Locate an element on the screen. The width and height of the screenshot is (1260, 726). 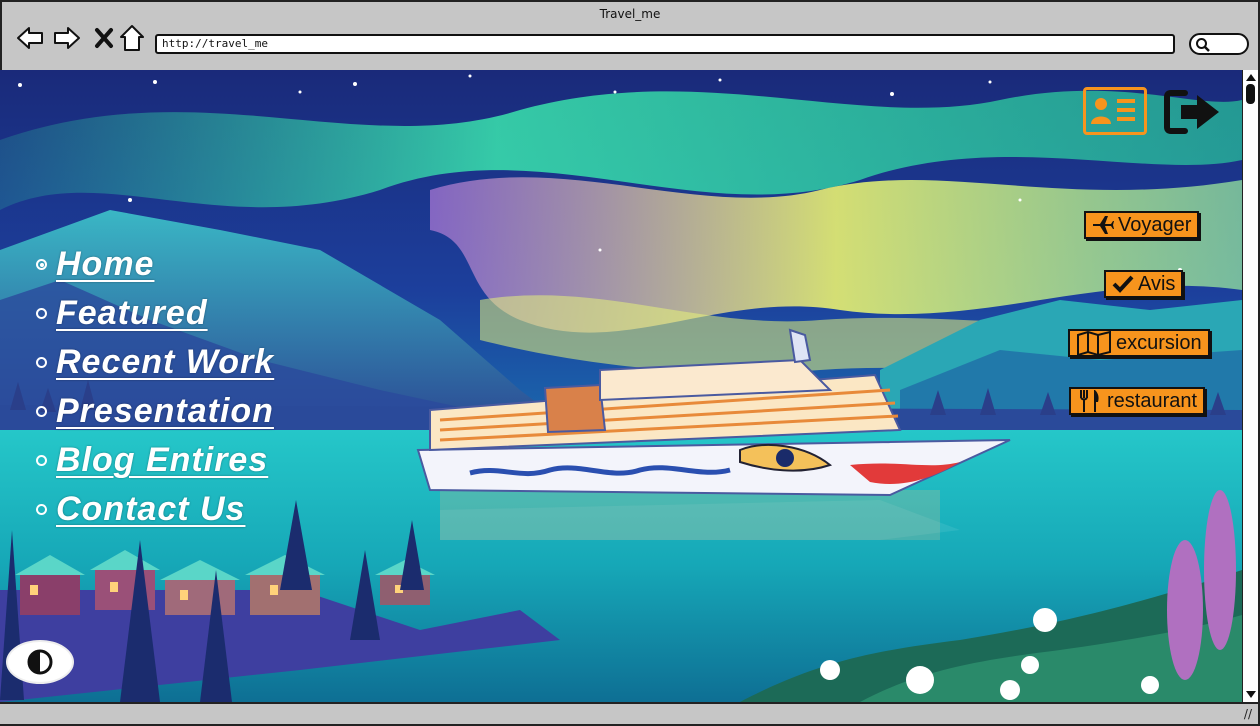
home-button is located at coordinates (132, 38).